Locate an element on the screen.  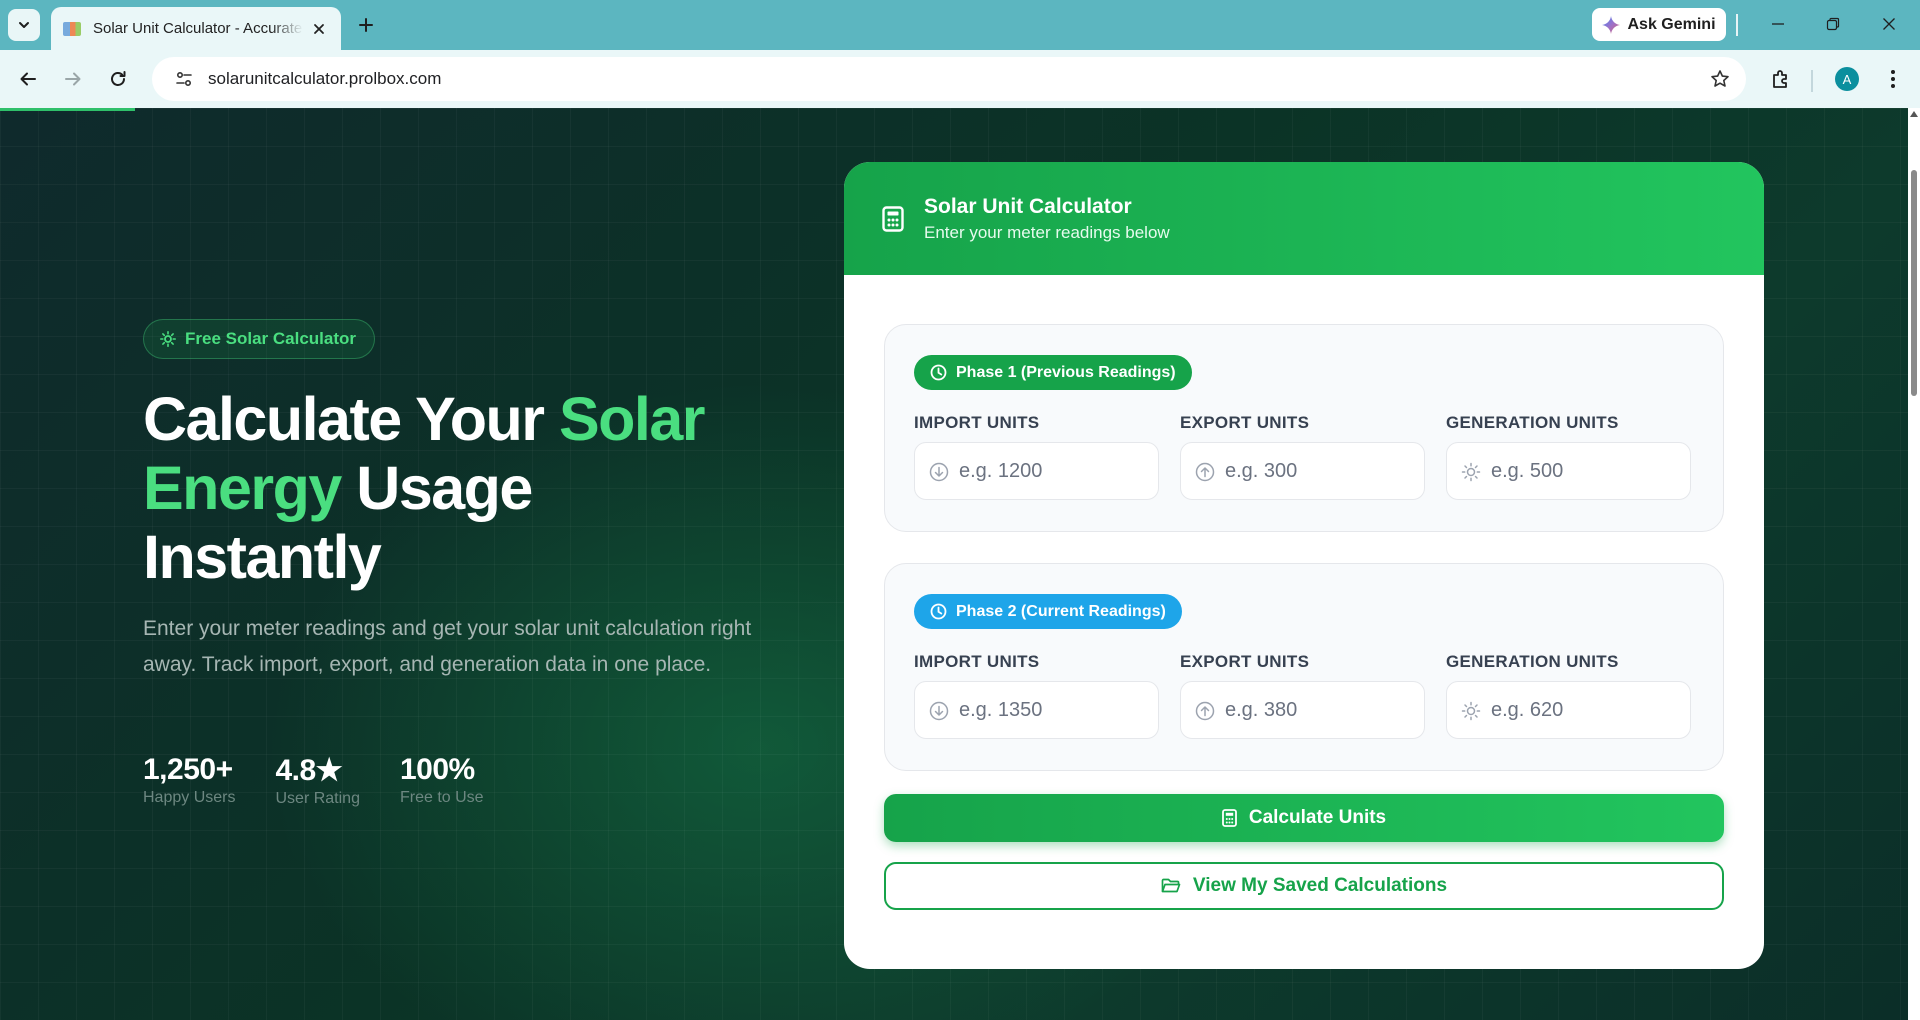
phase2-generation-field: GENERATION UNITS is located at coordinates (1568, 695).